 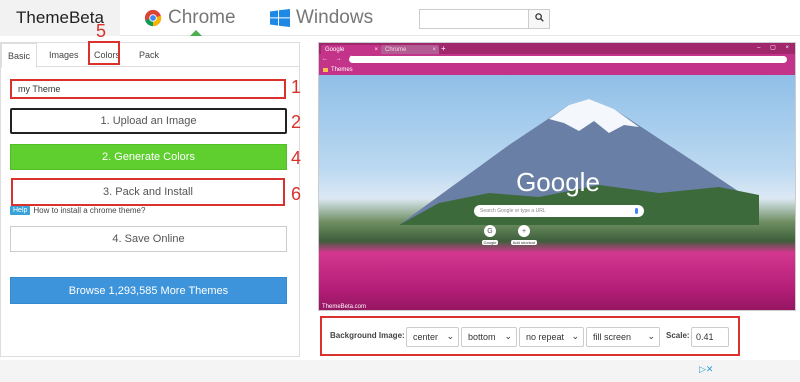 What do you see at coordinates (775, 48) in the screenshot?
I see `preview-window-controls-icon: – ▢ ×` at bounding box center [775, 48].